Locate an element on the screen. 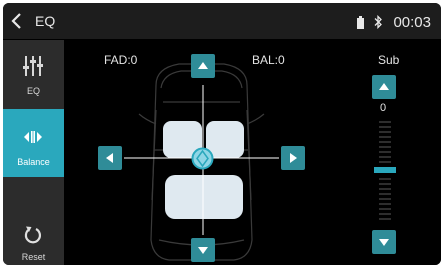 This screenshot has width=444, height=268. sidebar-item-eq: EQ is located at coordinates (33, 74).